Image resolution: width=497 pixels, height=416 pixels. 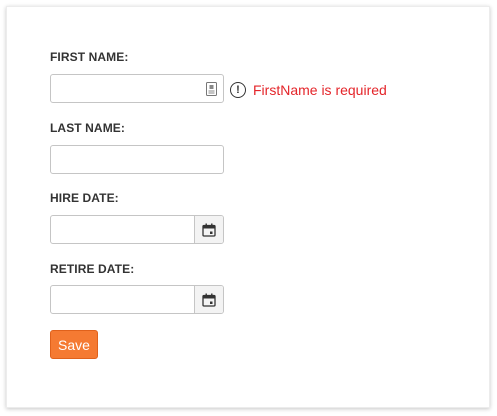 I want to click on retire-date-label: RETIRE DATE:, so click(x=92, y=269).